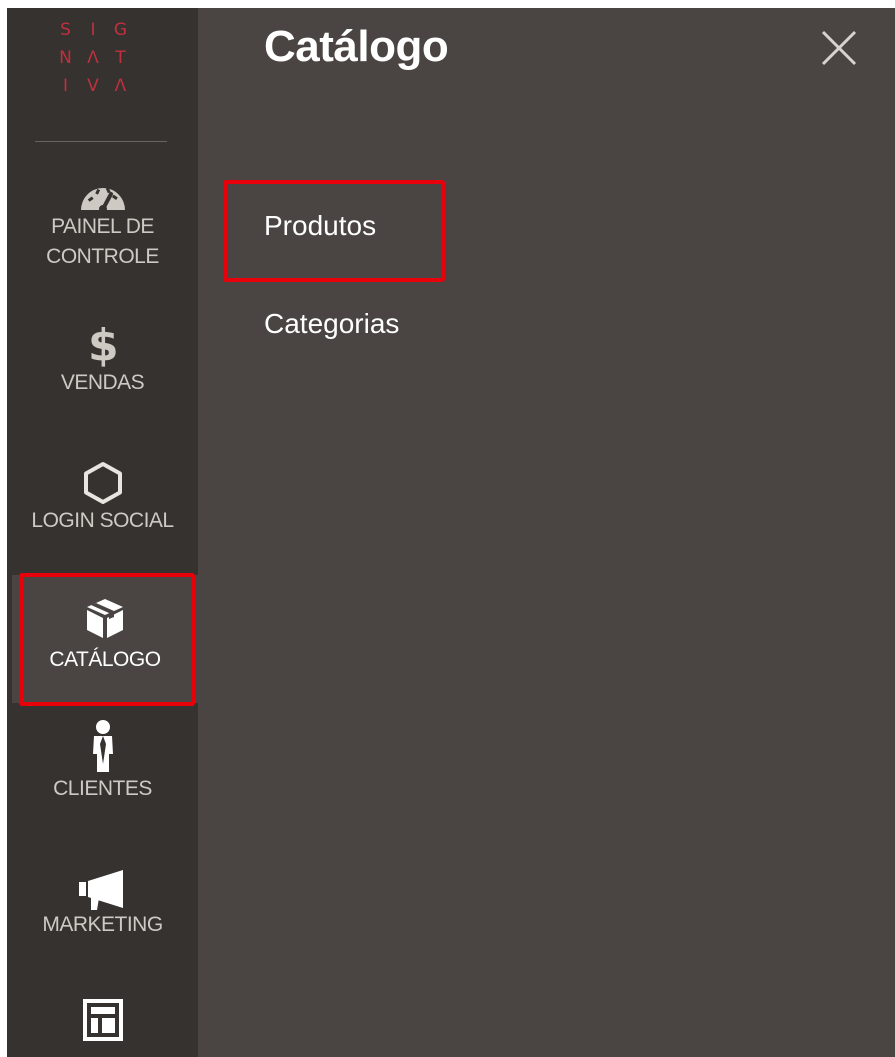 This screenshot has width=895, height=1057. I want to click on megaphone-icon, so click(100, 890).